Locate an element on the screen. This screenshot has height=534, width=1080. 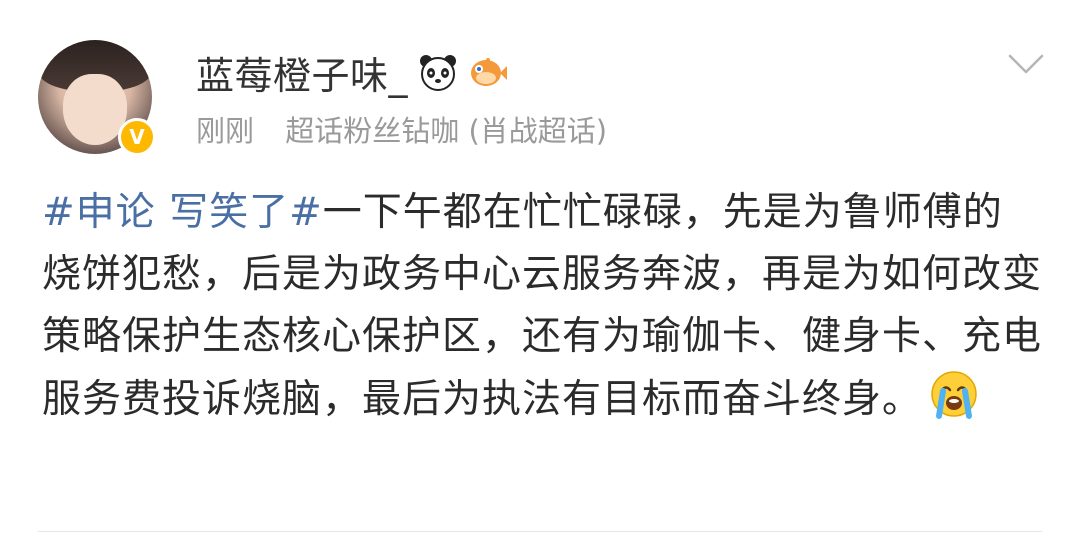
post-time: 刚刚 is located at coordinates (225, 131).